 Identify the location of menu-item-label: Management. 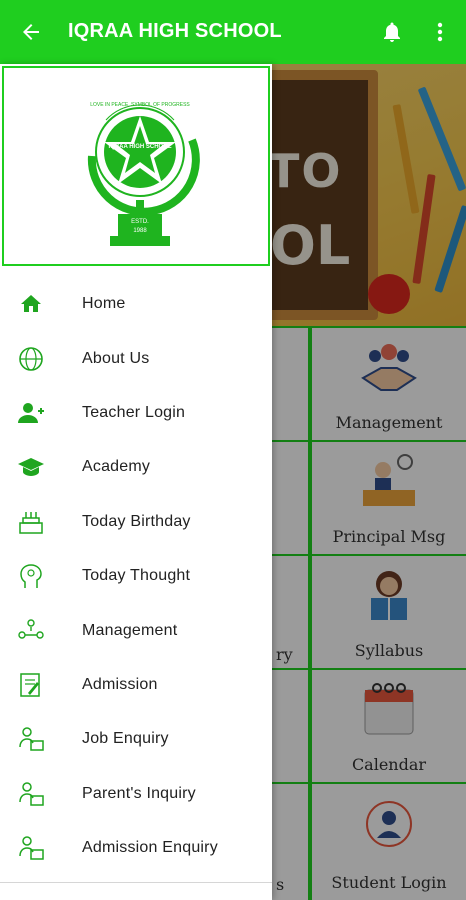
(130, 630).